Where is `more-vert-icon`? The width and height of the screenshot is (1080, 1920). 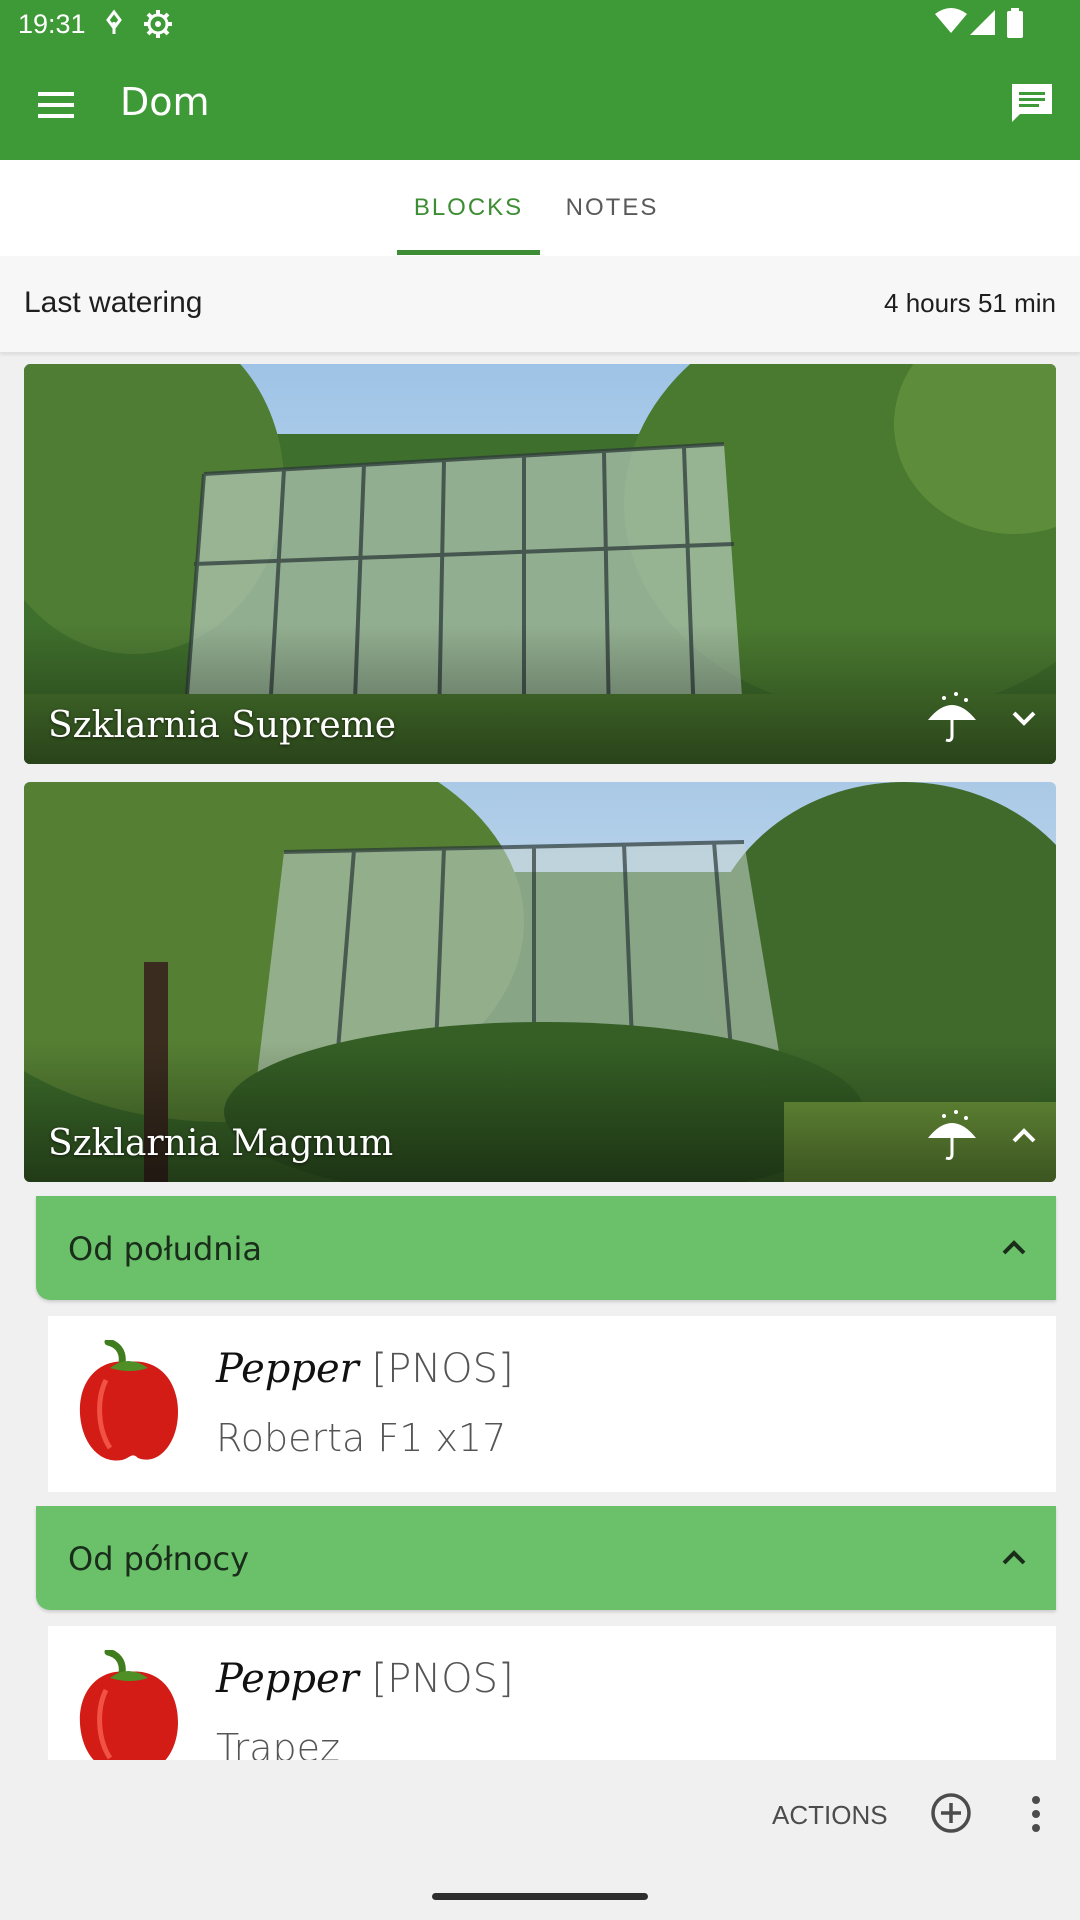
more-vert-icon is located at coordinates (1036, 1814).